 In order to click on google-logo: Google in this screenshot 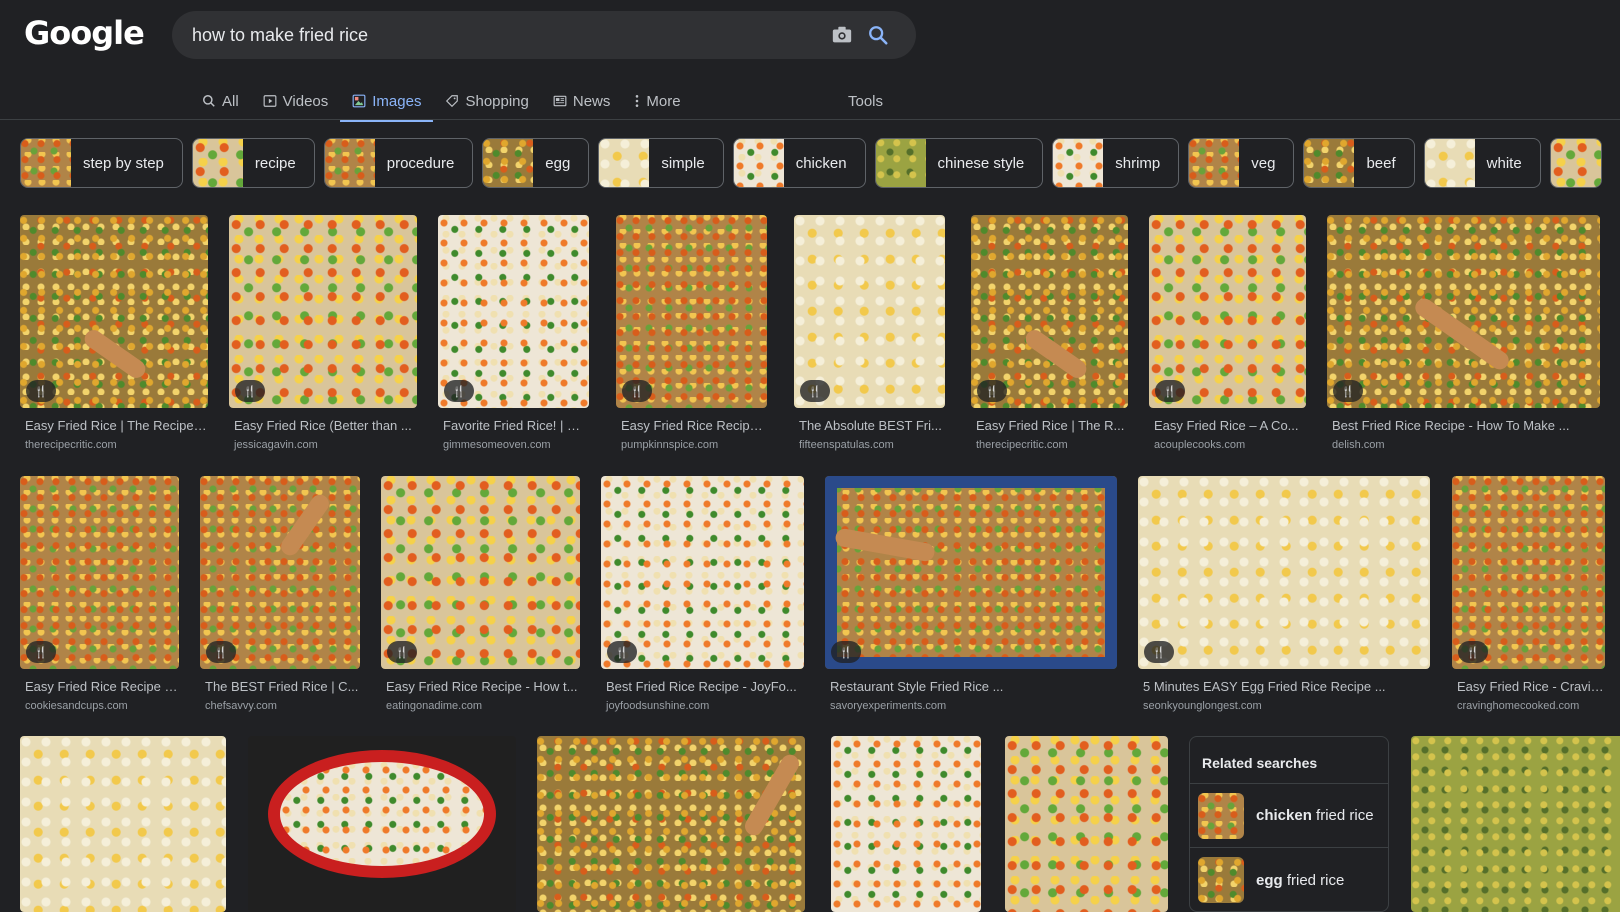, I will do `click(84, 33)`.